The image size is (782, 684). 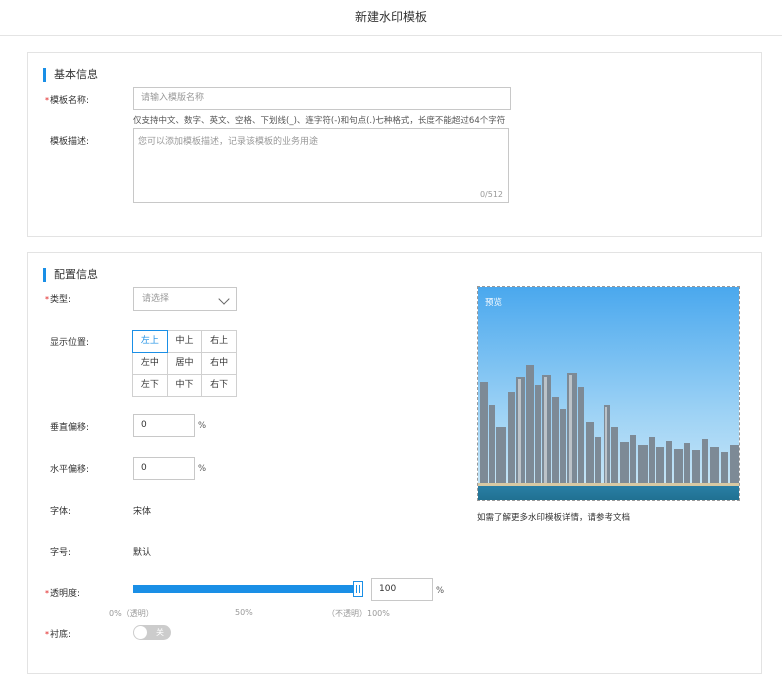 I want to click on font-value: 宋体, so click(x=142, y=512).